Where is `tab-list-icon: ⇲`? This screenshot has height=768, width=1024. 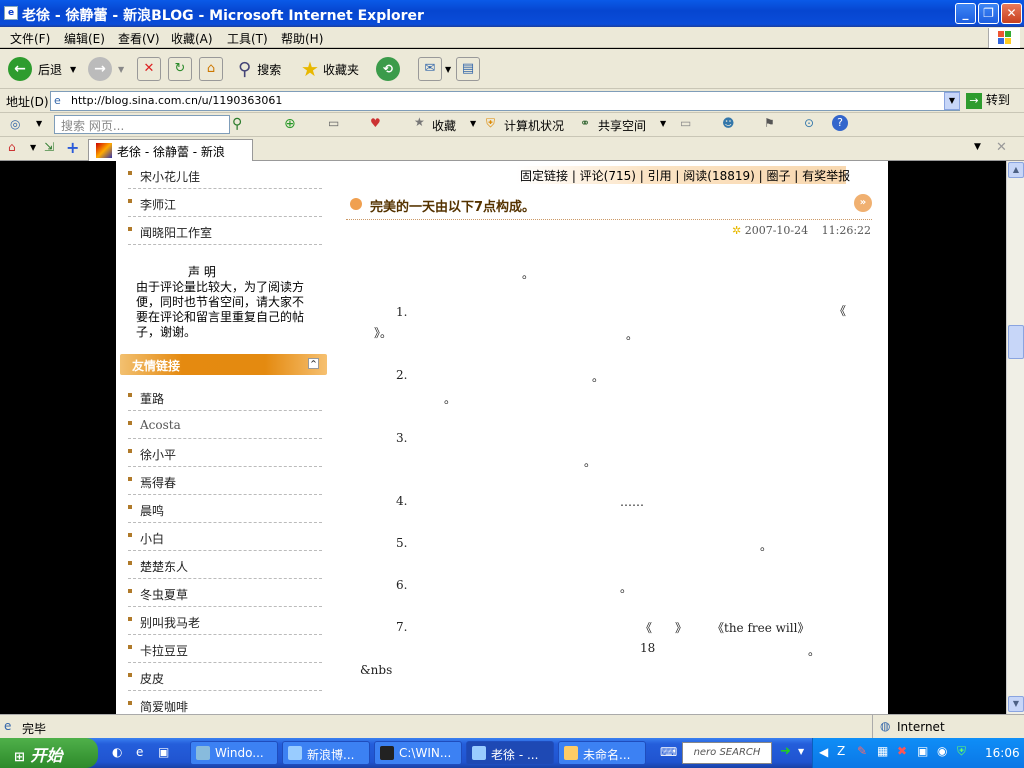
tab-list-icon: ⇲ is located at coordinates (49, 147).